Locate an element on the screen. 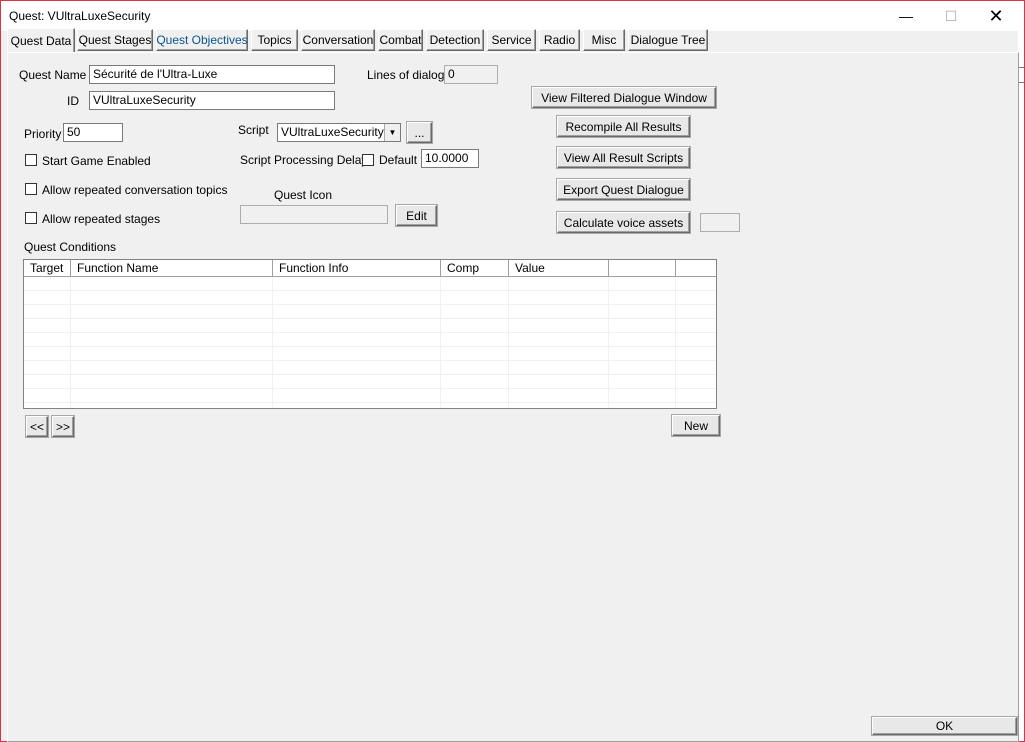 The image size is (1025, 742). column-header: Function Name is located at coordinates (172, 268).